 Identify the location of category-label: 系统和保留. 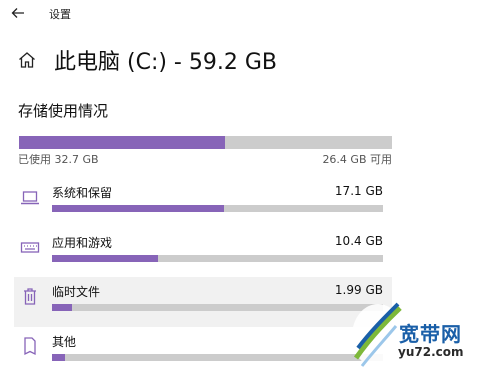
(82, 193).